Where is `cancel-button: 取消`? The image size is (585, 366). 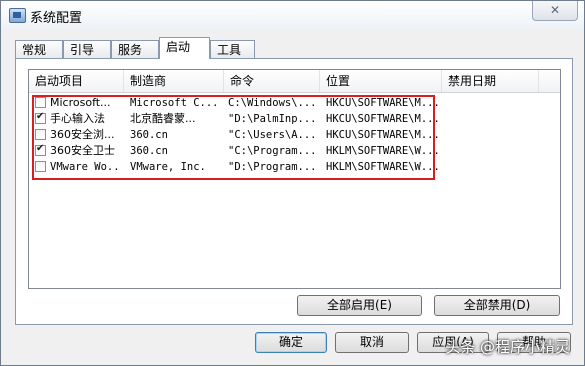 cancel-button: 取消 is located at coordinates (372, 342).